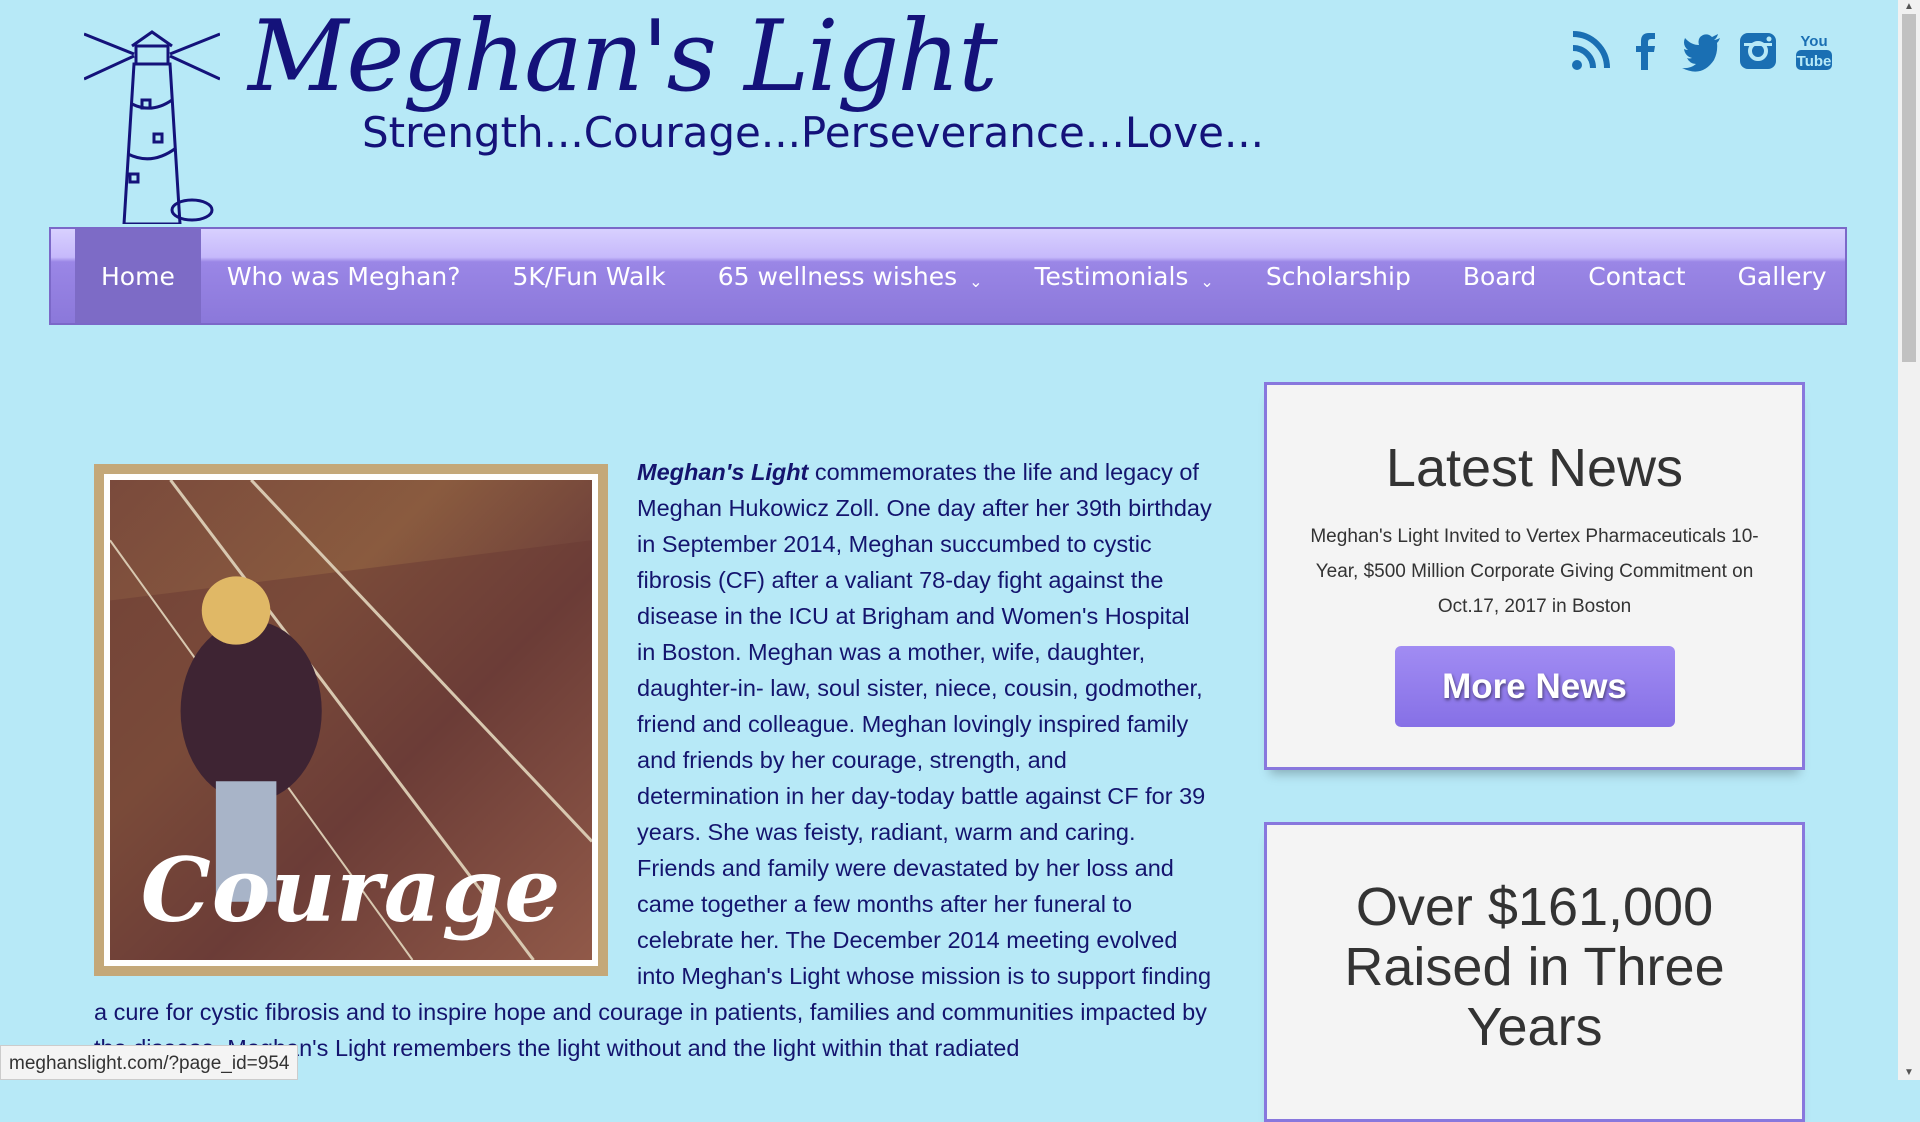 Image resolution: width=1920 pixels, height=1122 pixels. I want to click on twitter-icon, so click(1702, 51).